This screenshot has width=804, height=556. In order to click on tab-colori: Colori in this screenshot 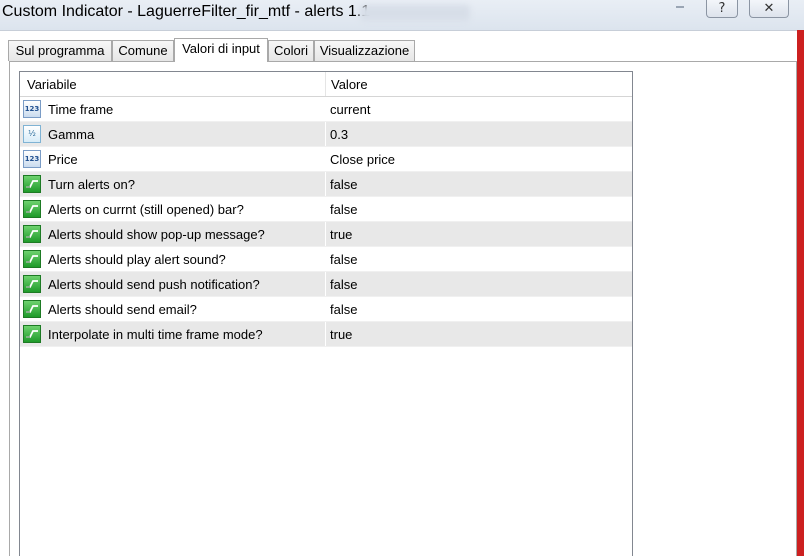, I will do `click(291, 50)`.